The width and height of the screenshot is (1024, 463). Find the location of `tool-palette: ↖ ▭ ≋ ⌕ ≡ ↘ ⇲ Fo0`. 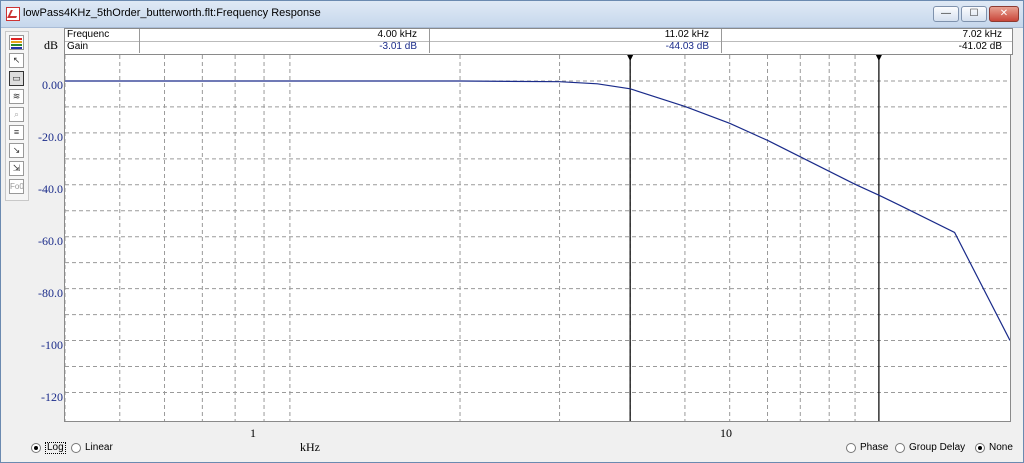

tool-palette: ↖ ▭ ≋ ⌕ ≡ ↘ ⇲ Fo0 is located at coordinates (17, 116).